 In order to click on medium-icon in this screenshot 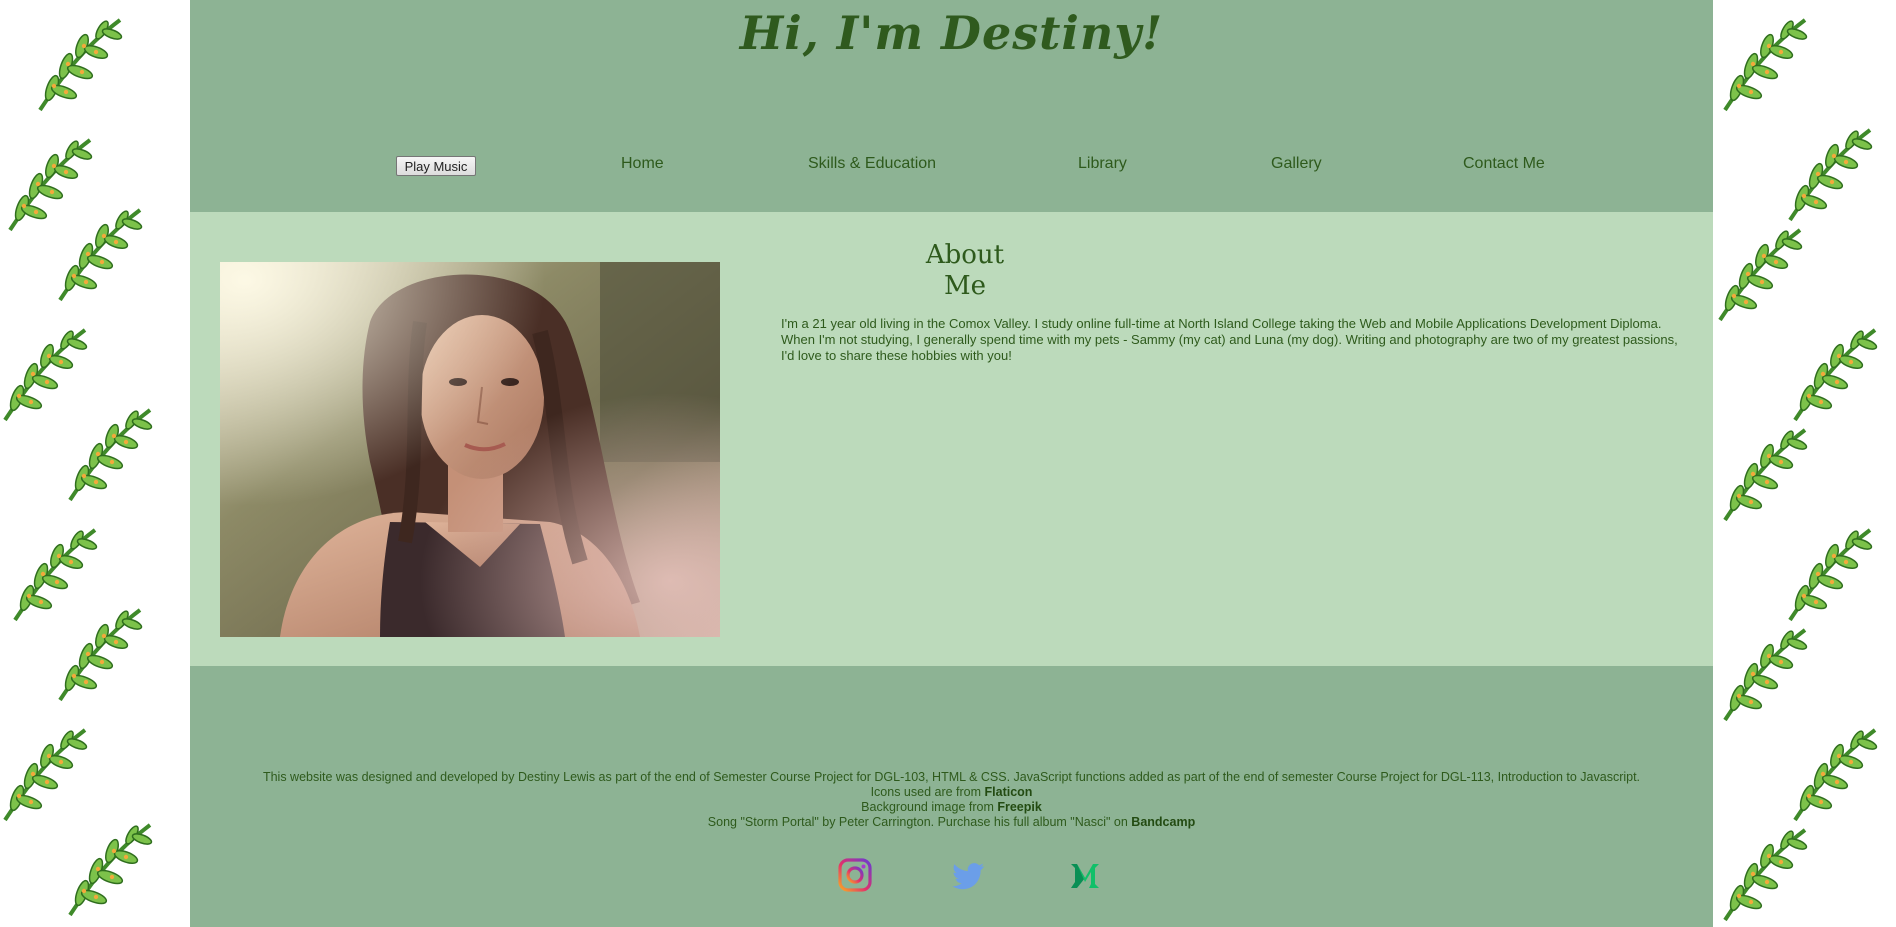, I will do `click(1085, 875)`.